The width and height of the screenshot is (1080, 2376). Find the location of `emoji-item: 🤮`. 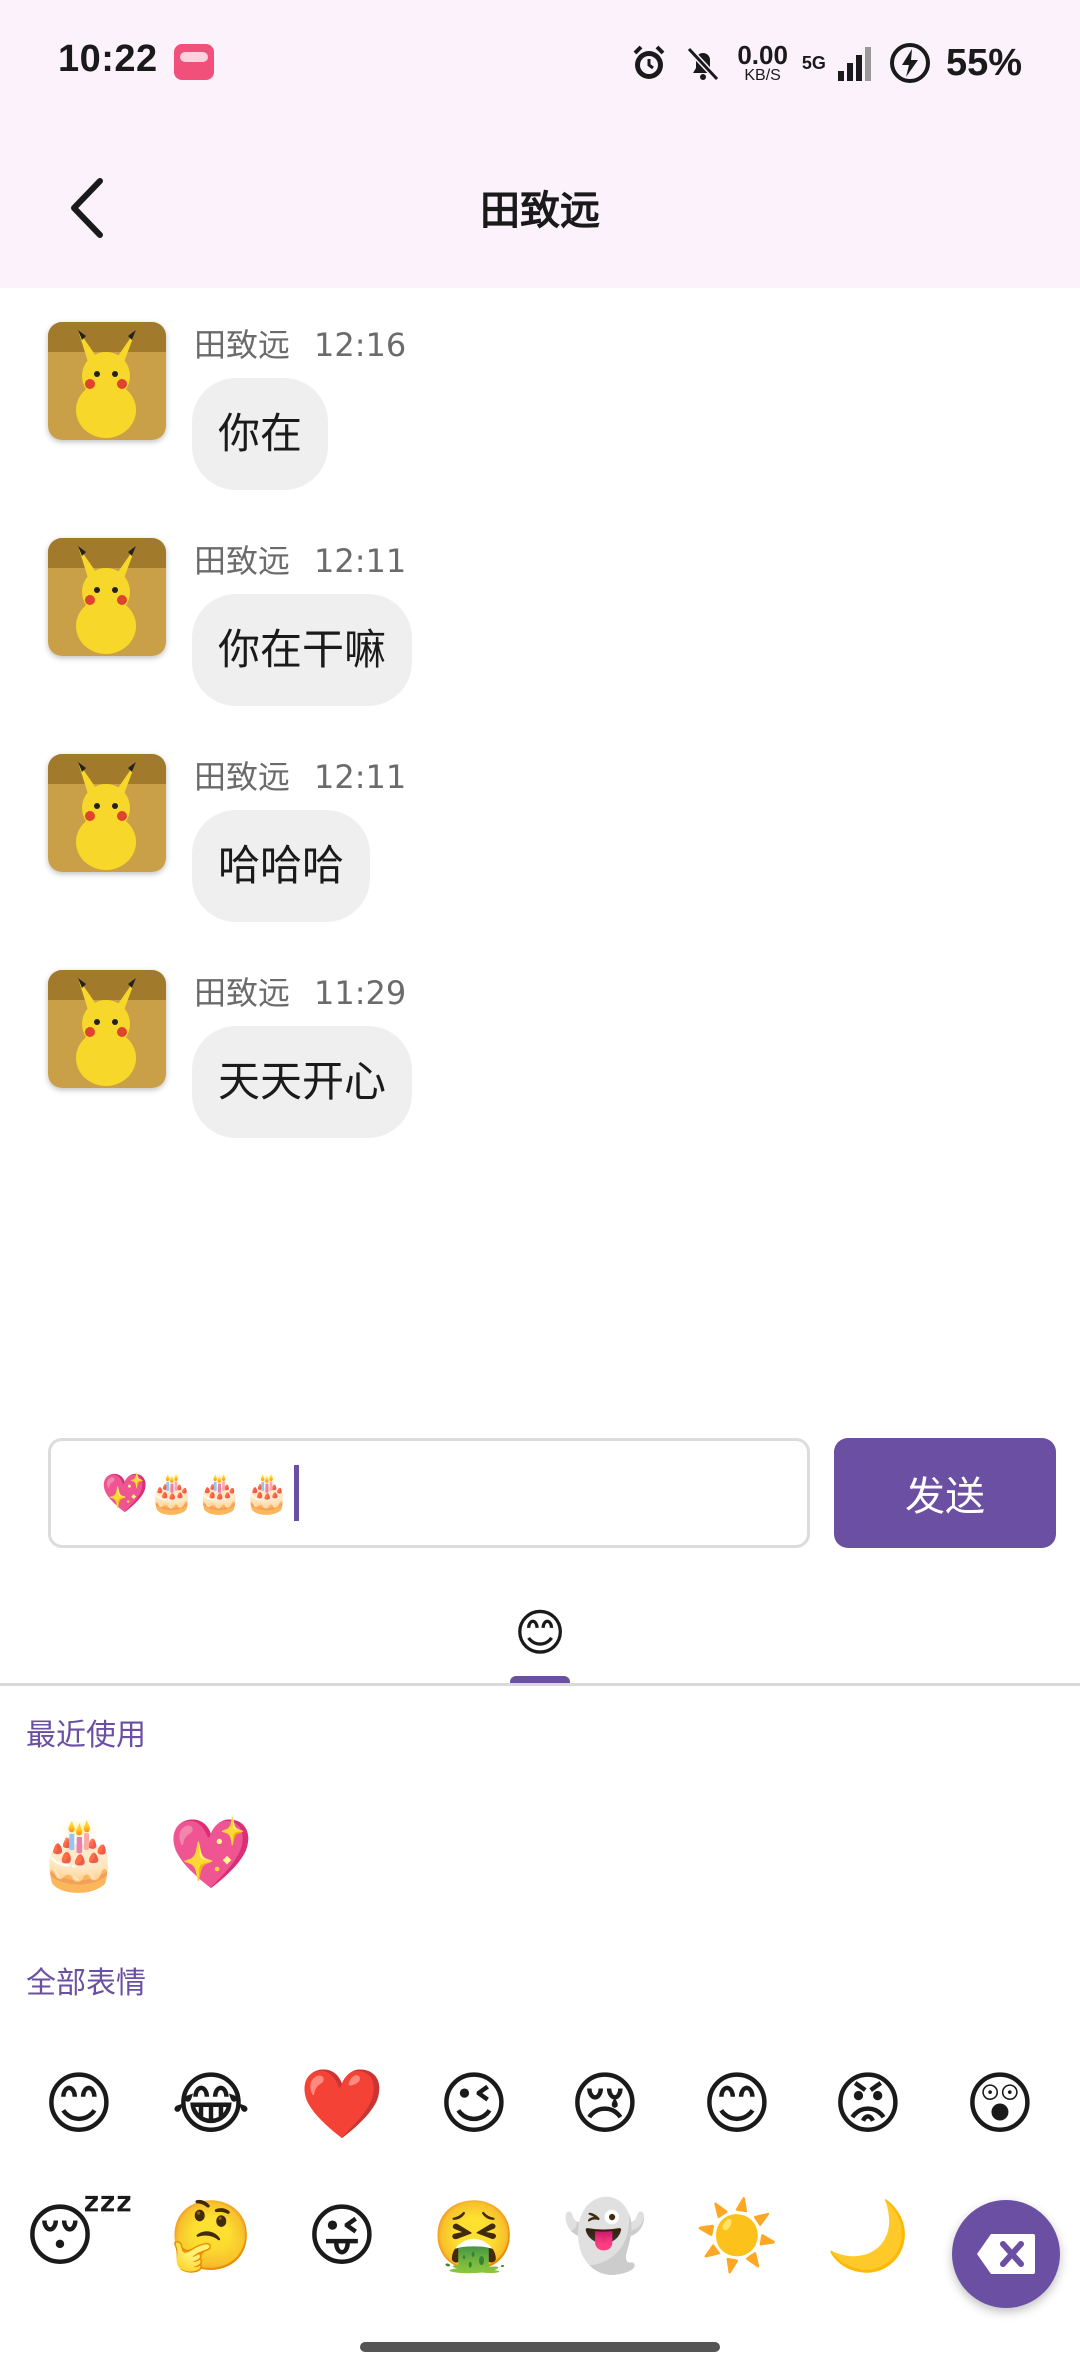

emoji-item: 🤮 is located at coordinates (474, 2237).